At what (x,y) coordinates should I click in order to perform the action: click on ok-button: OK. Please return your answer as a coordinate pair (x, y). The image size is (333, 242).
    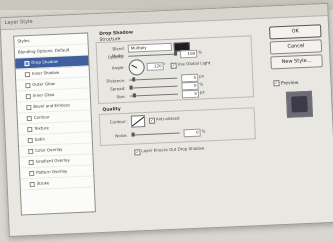
    Looking at the image, I should click on (295, 32).